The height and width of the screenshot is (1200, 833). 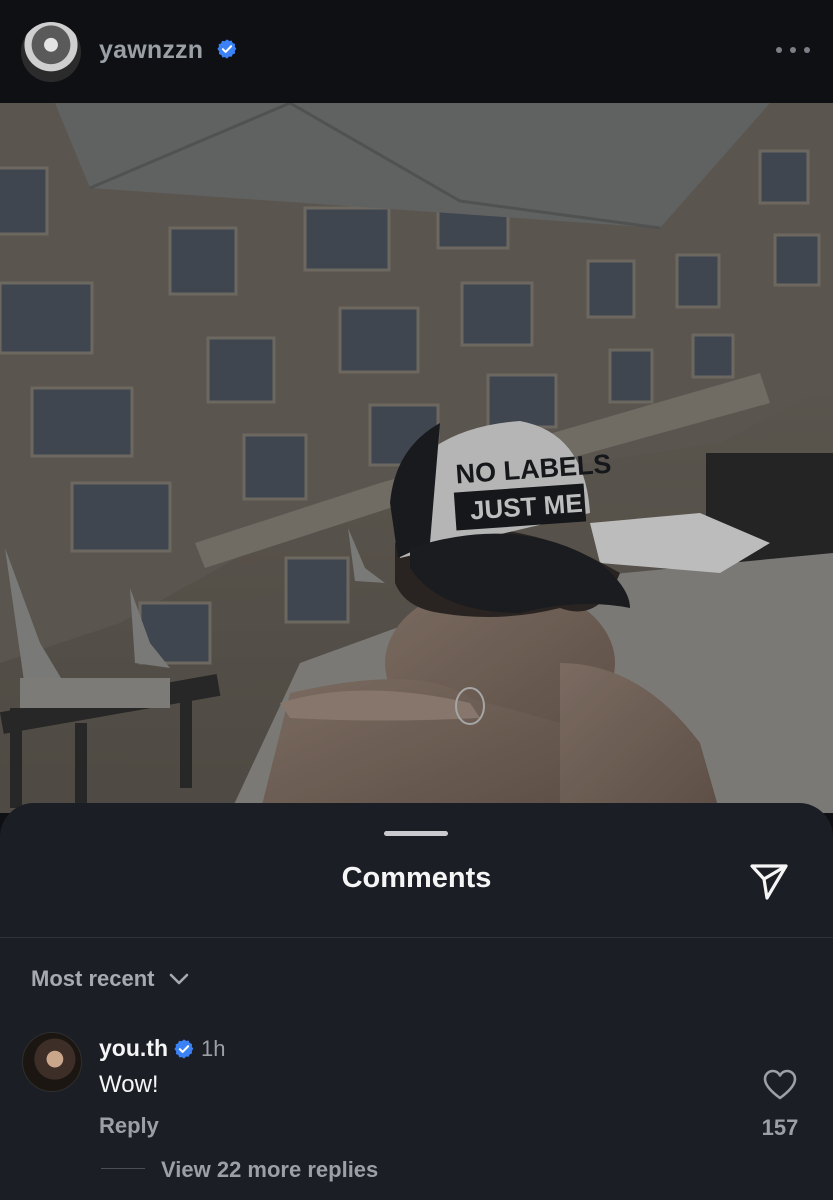 I want to click on post-header: yawnzzn, so click(x=416, y=51).